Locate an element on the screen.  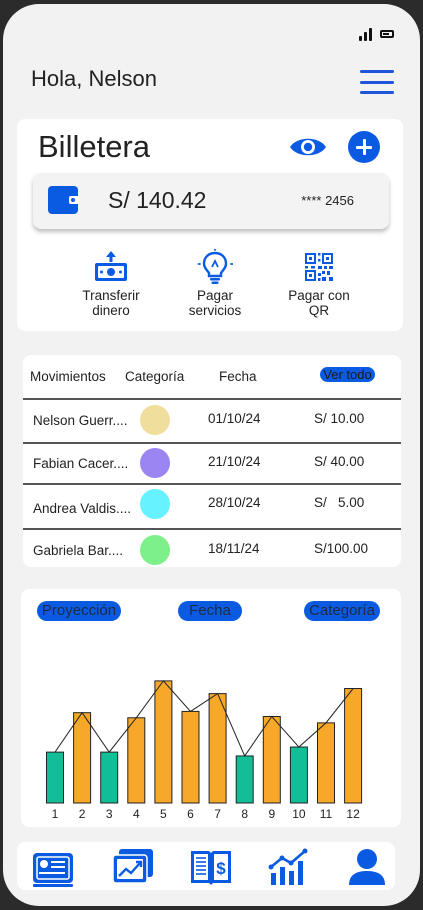
user-profile-icon is located at coordinates (367, 867).